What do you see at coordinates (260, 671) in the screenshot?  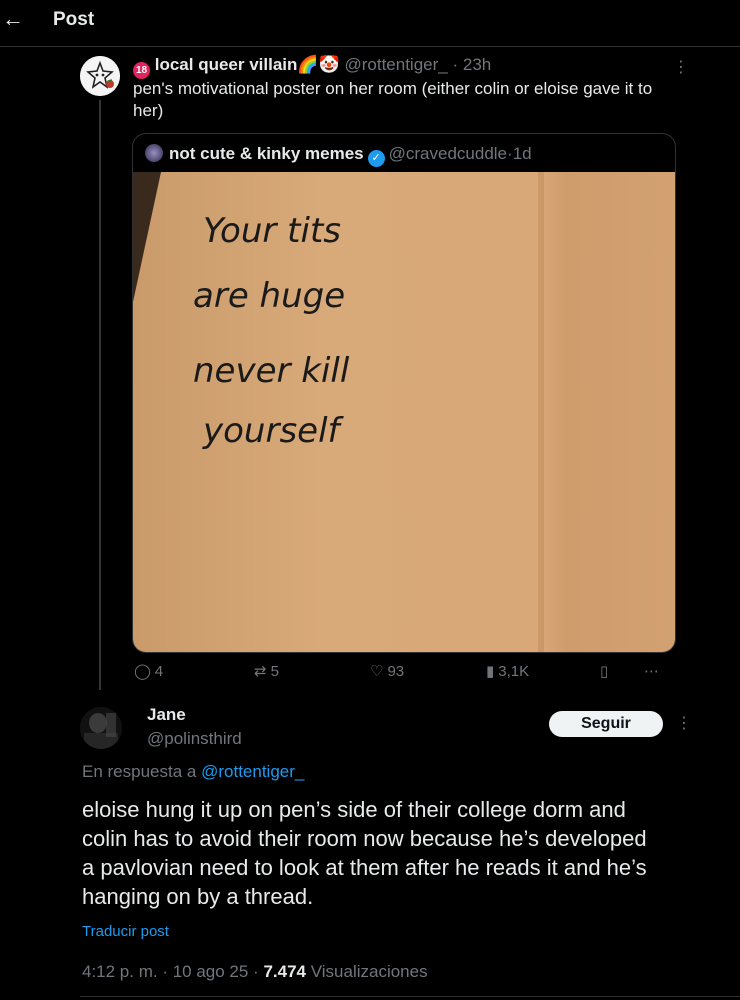 I see `repost-icon: ⇄` at bounding box center [260, 671].